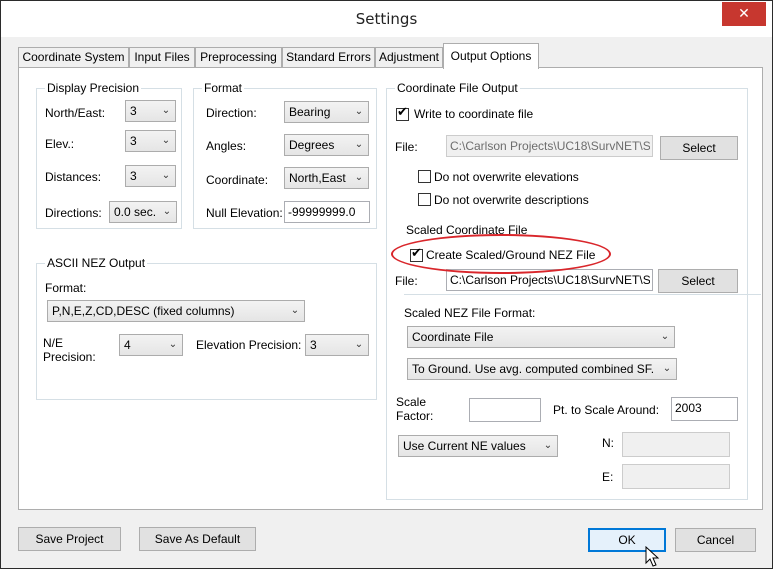 This screenshot has height=571, width=775. Describe the element at coordinates (133, 111) in the screenshot. I see `north-east-precision-value: 3` at that location.